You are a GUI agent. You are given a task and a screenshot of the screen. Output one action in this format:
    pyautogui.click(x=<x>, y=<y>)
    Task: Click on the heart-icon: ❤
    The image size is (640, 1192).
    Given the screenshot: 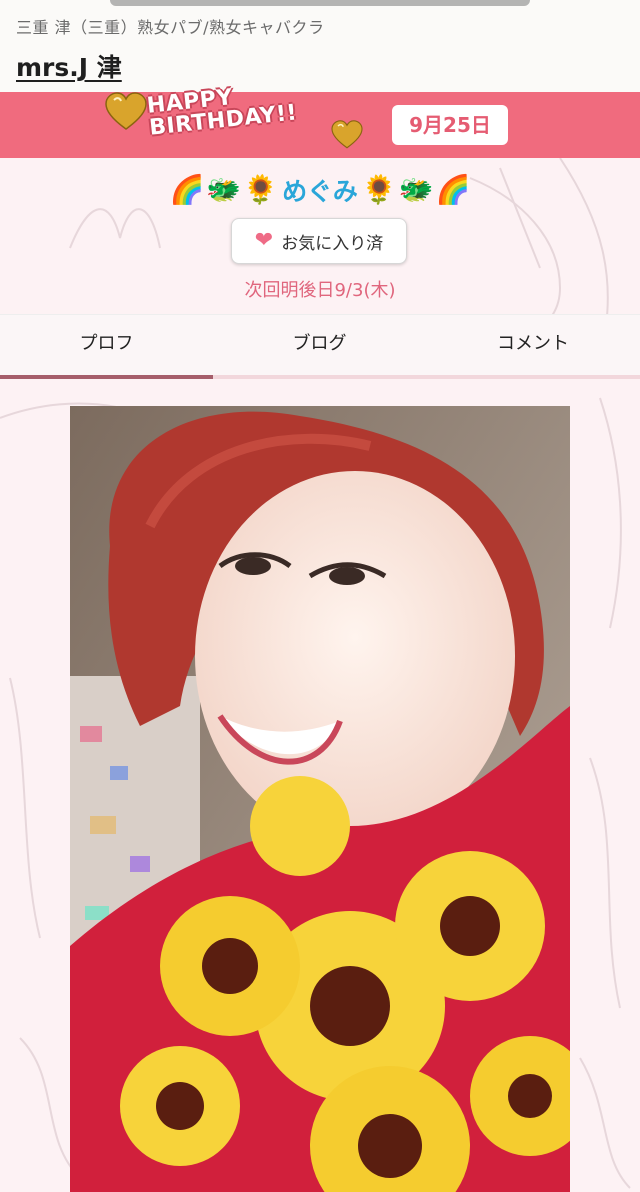 What is the action you would take?
    pyautogui.click(x=264, y=240)
    